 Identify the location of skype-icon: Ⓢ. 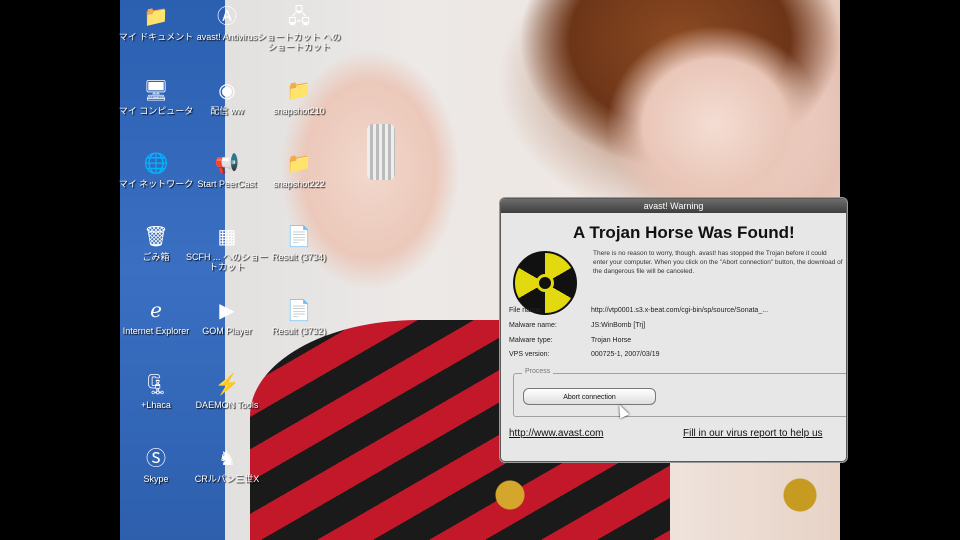
(156, 459).